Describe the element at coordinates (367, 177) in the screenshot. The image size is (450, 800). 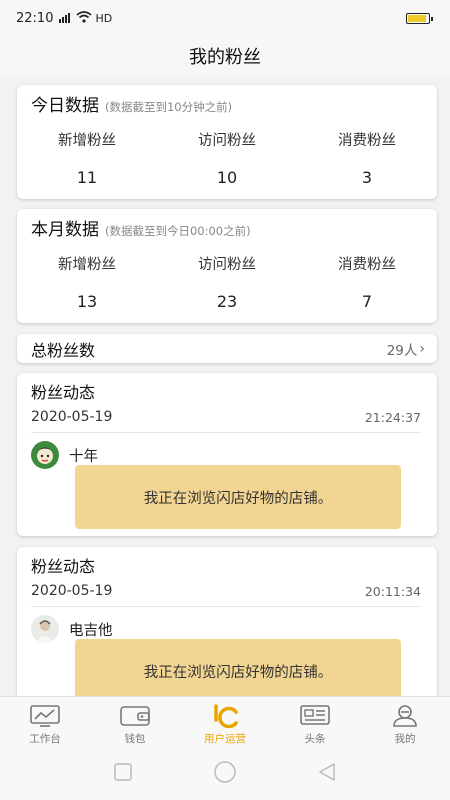
I see `stat-value: 3` at that location.